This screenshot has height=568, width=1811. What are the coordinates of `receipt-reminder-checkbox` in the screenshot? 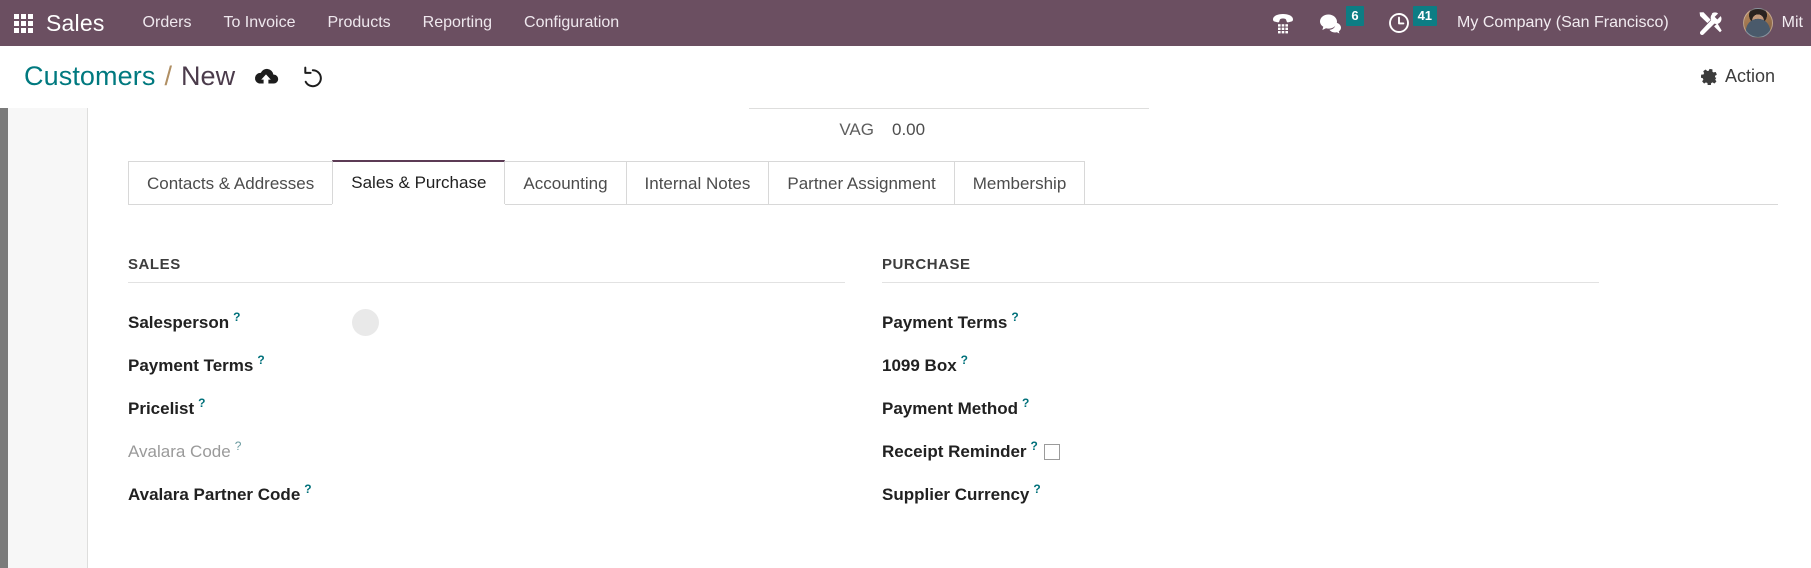 It's located at (1051, 451).